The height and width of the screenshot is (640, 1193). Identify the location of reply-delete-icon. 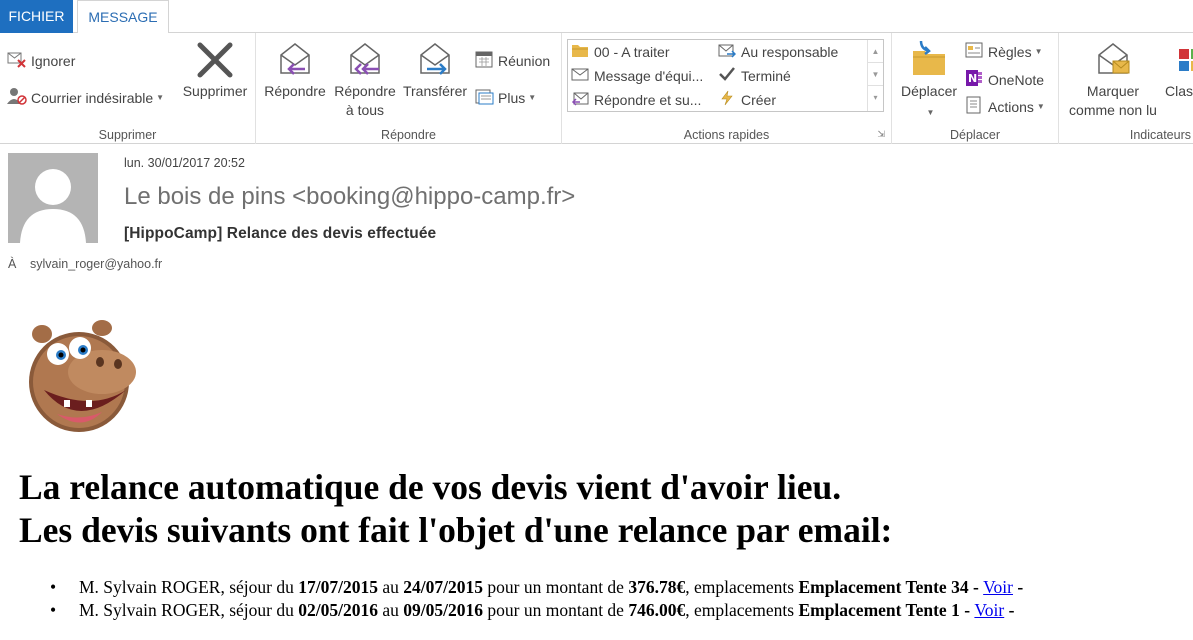
(580, 99).